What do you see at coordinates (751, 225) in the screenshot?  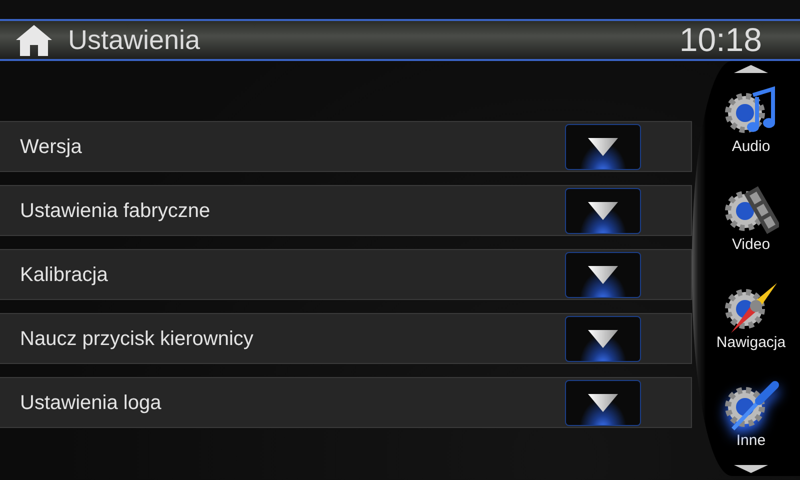 I see `sidebar-item: Video` at bounding box center [751, 225].